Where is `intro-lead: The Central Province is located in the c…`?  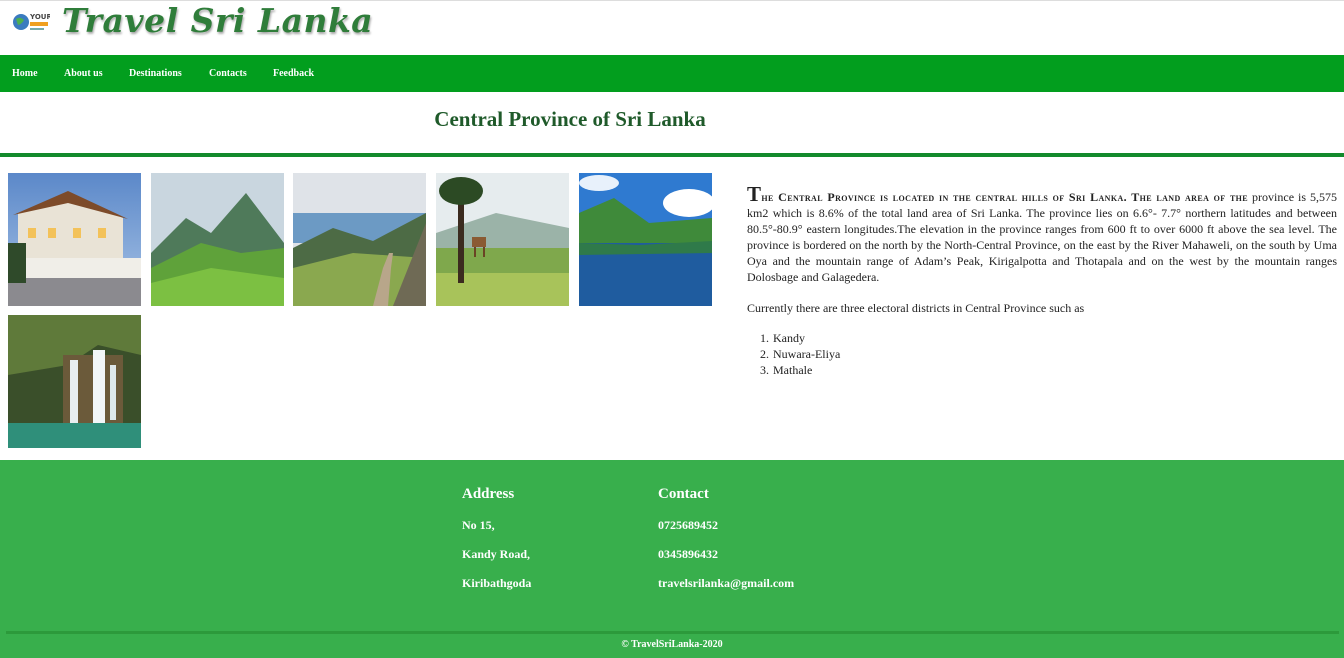 intro-lead: The Central Province is located in the c… is located at coordinates (998, 194).